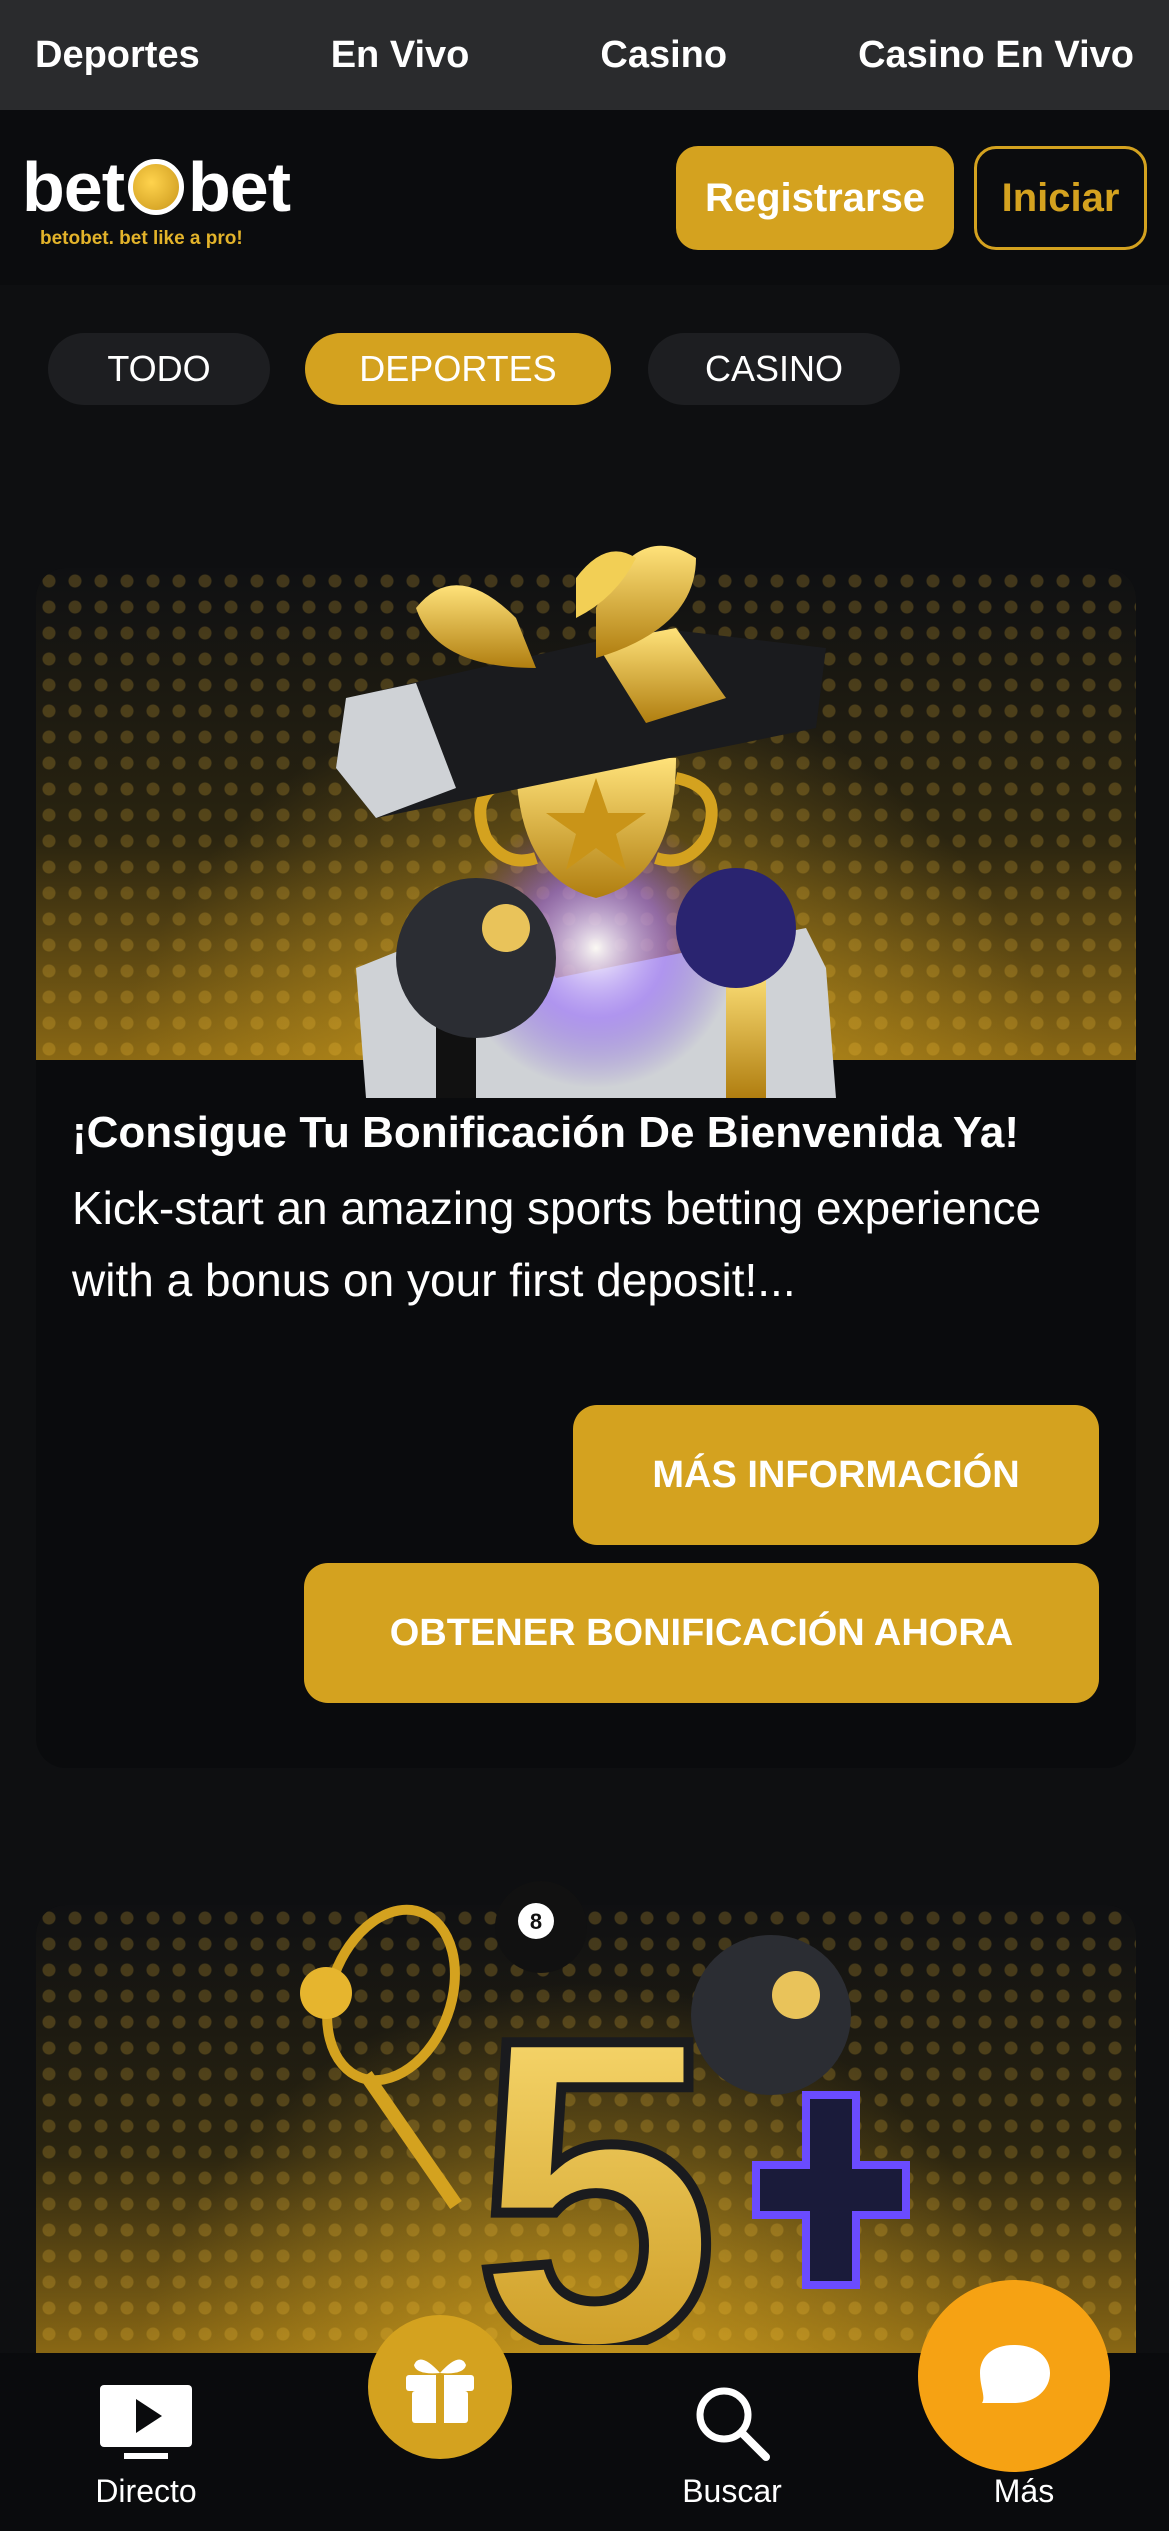 This screenshot has height=2531, width=1169. I want to click on top-nav: Deportes En Vivo Casino Casino En Vivo, so click(584, 55).